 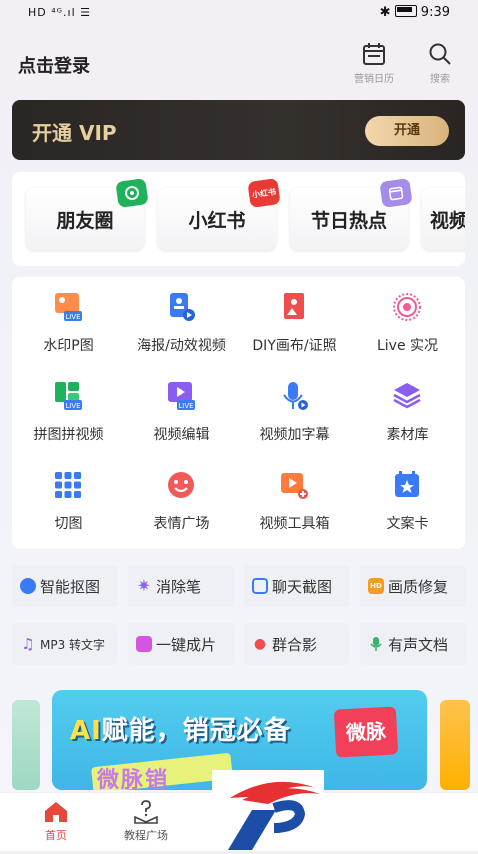 I want to click on chip-eraser: ✷ 消除笔, so click(x=181, y=586).